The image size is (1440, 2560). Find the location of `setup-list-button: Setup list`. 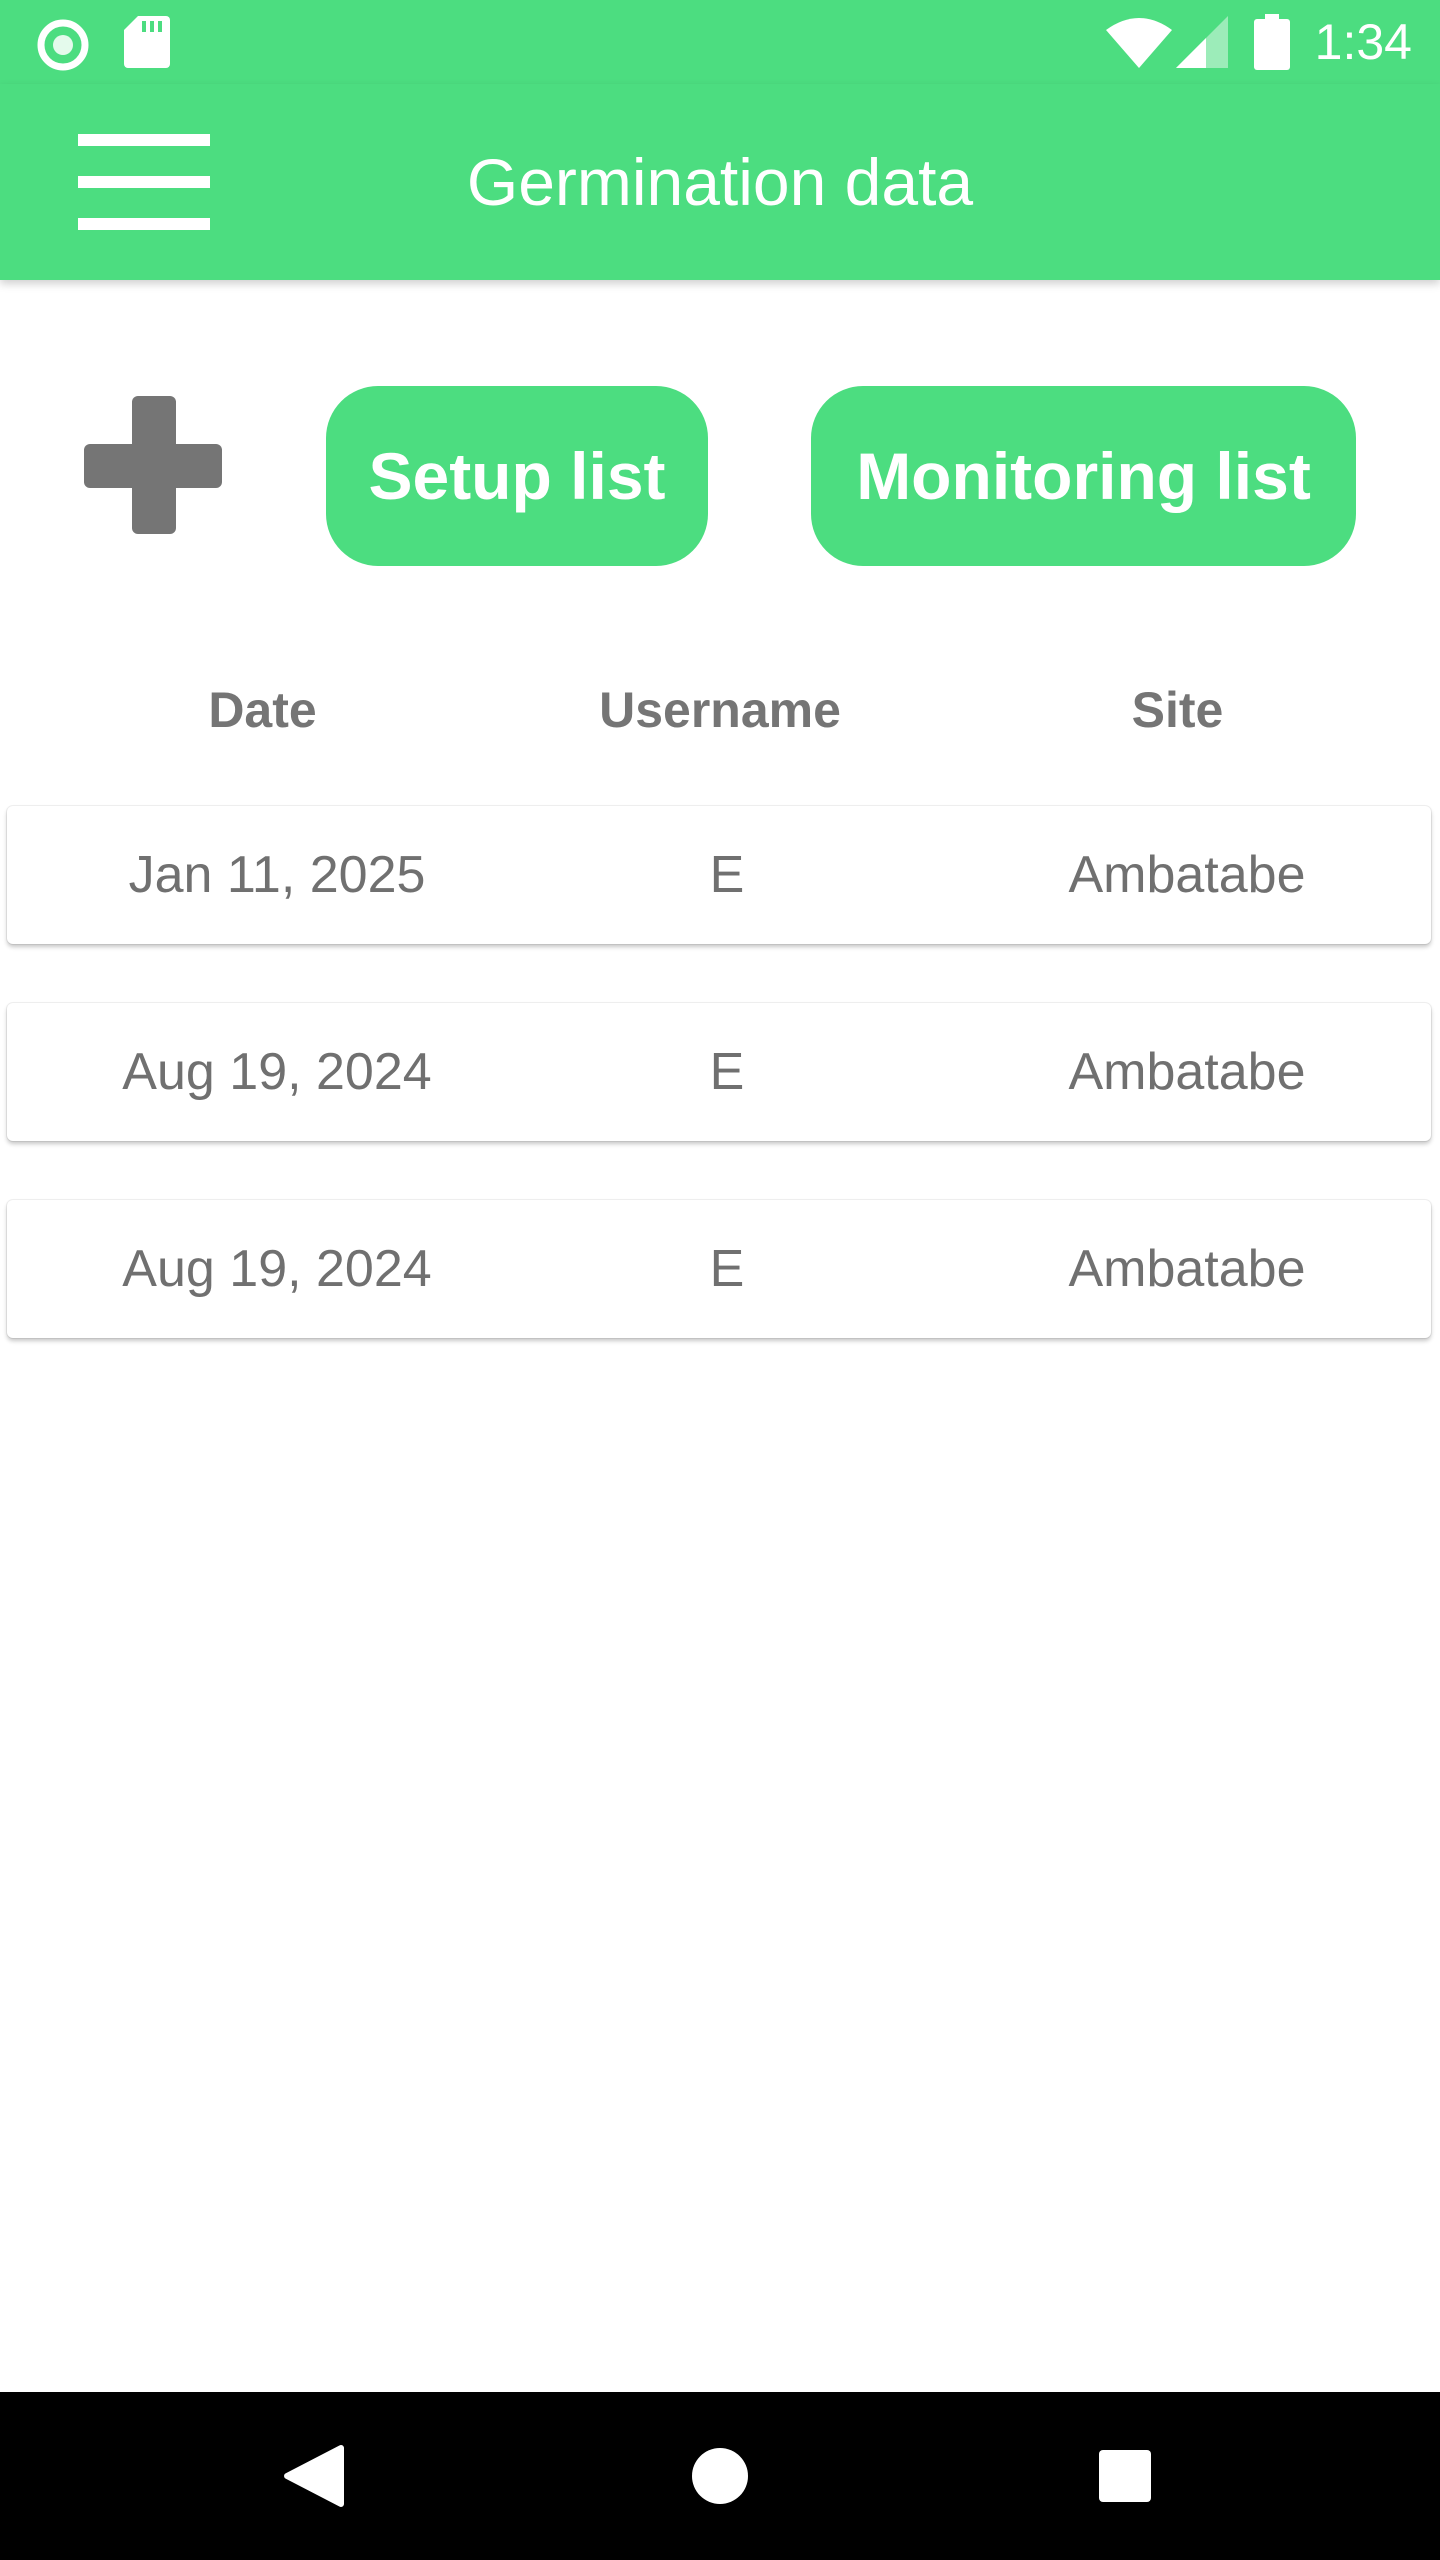

setup-list-button: Setup list is located at coordinates (517, 476).